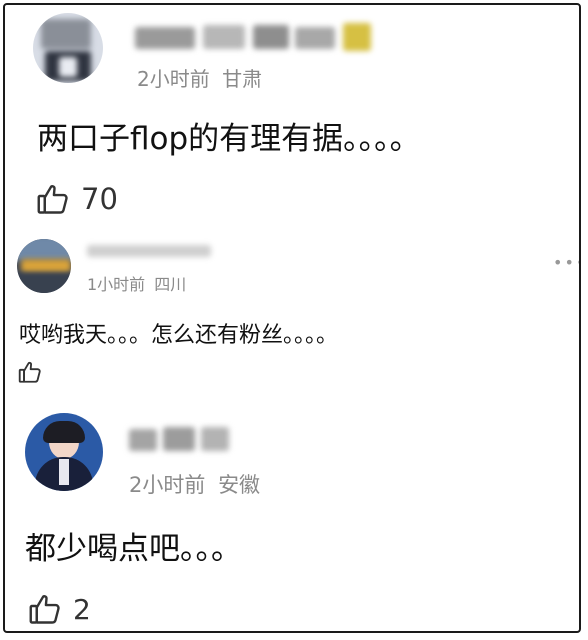 Image resolution: width=588 pixels, height=640 pixels. I want to click on comment-text: 哎哟我天。。。怎么还有粉丝。。。。, so click(179, 335).